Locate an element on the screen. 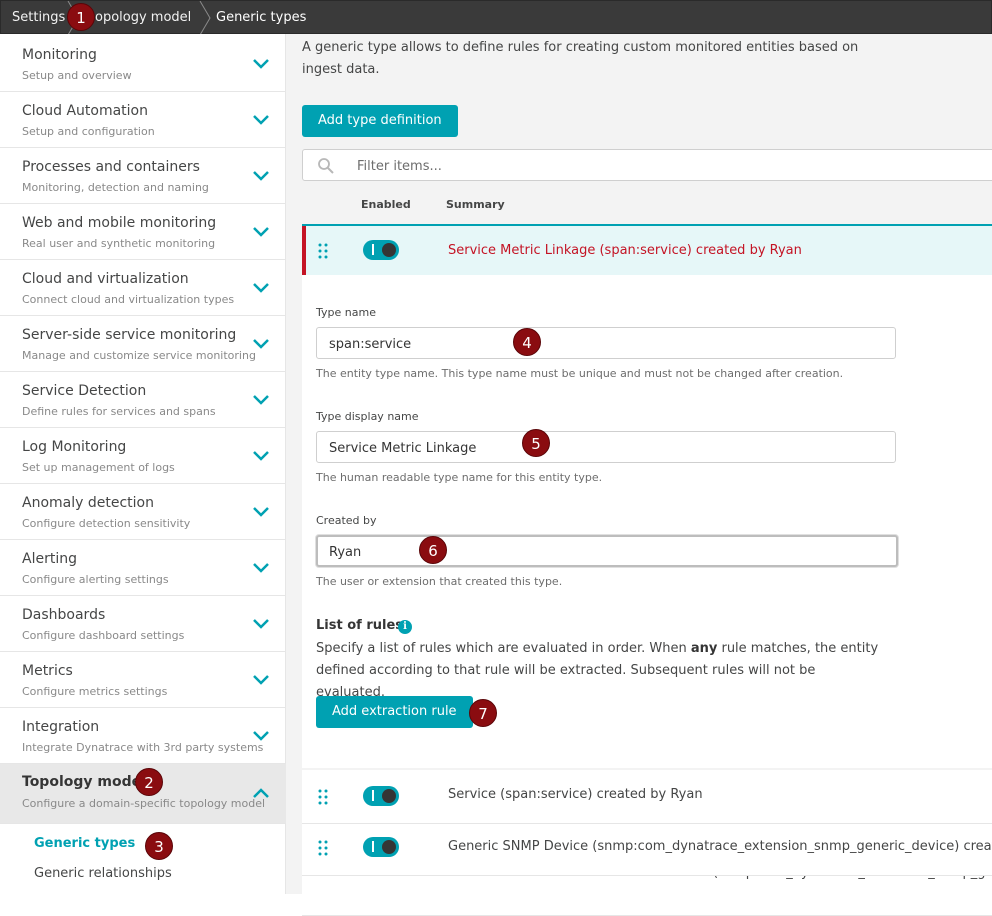 The height and width of the screenshot is (916, 992). sidebar-item-title: Log Monitoring is located at coordinates (74, 447).